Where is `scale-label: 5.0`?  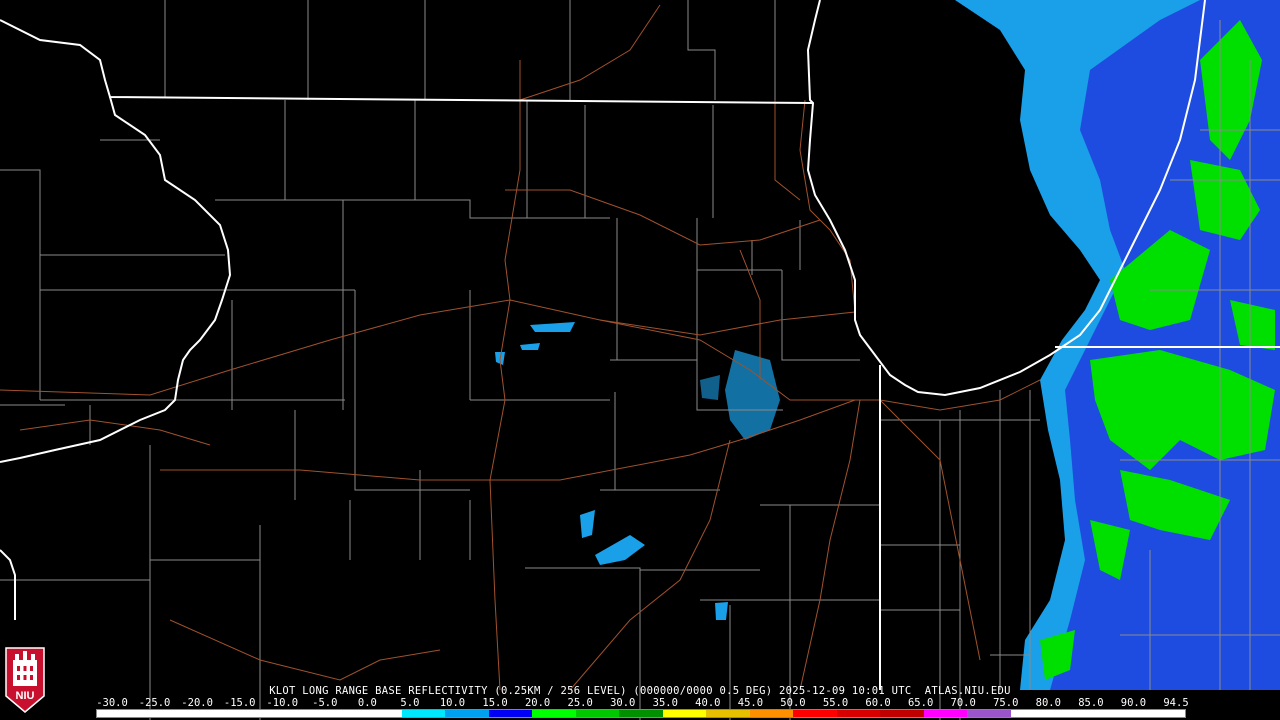 scale-label: 5.0 is located at coordinates (410, 703).